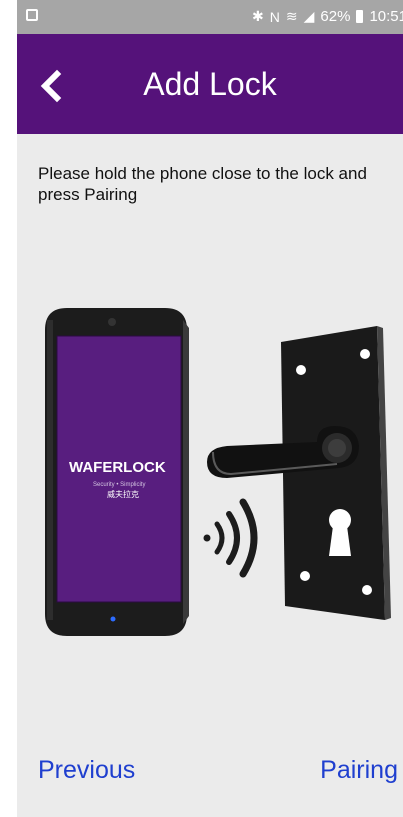  I want to click on screenshot-icon, so click(32, 15).